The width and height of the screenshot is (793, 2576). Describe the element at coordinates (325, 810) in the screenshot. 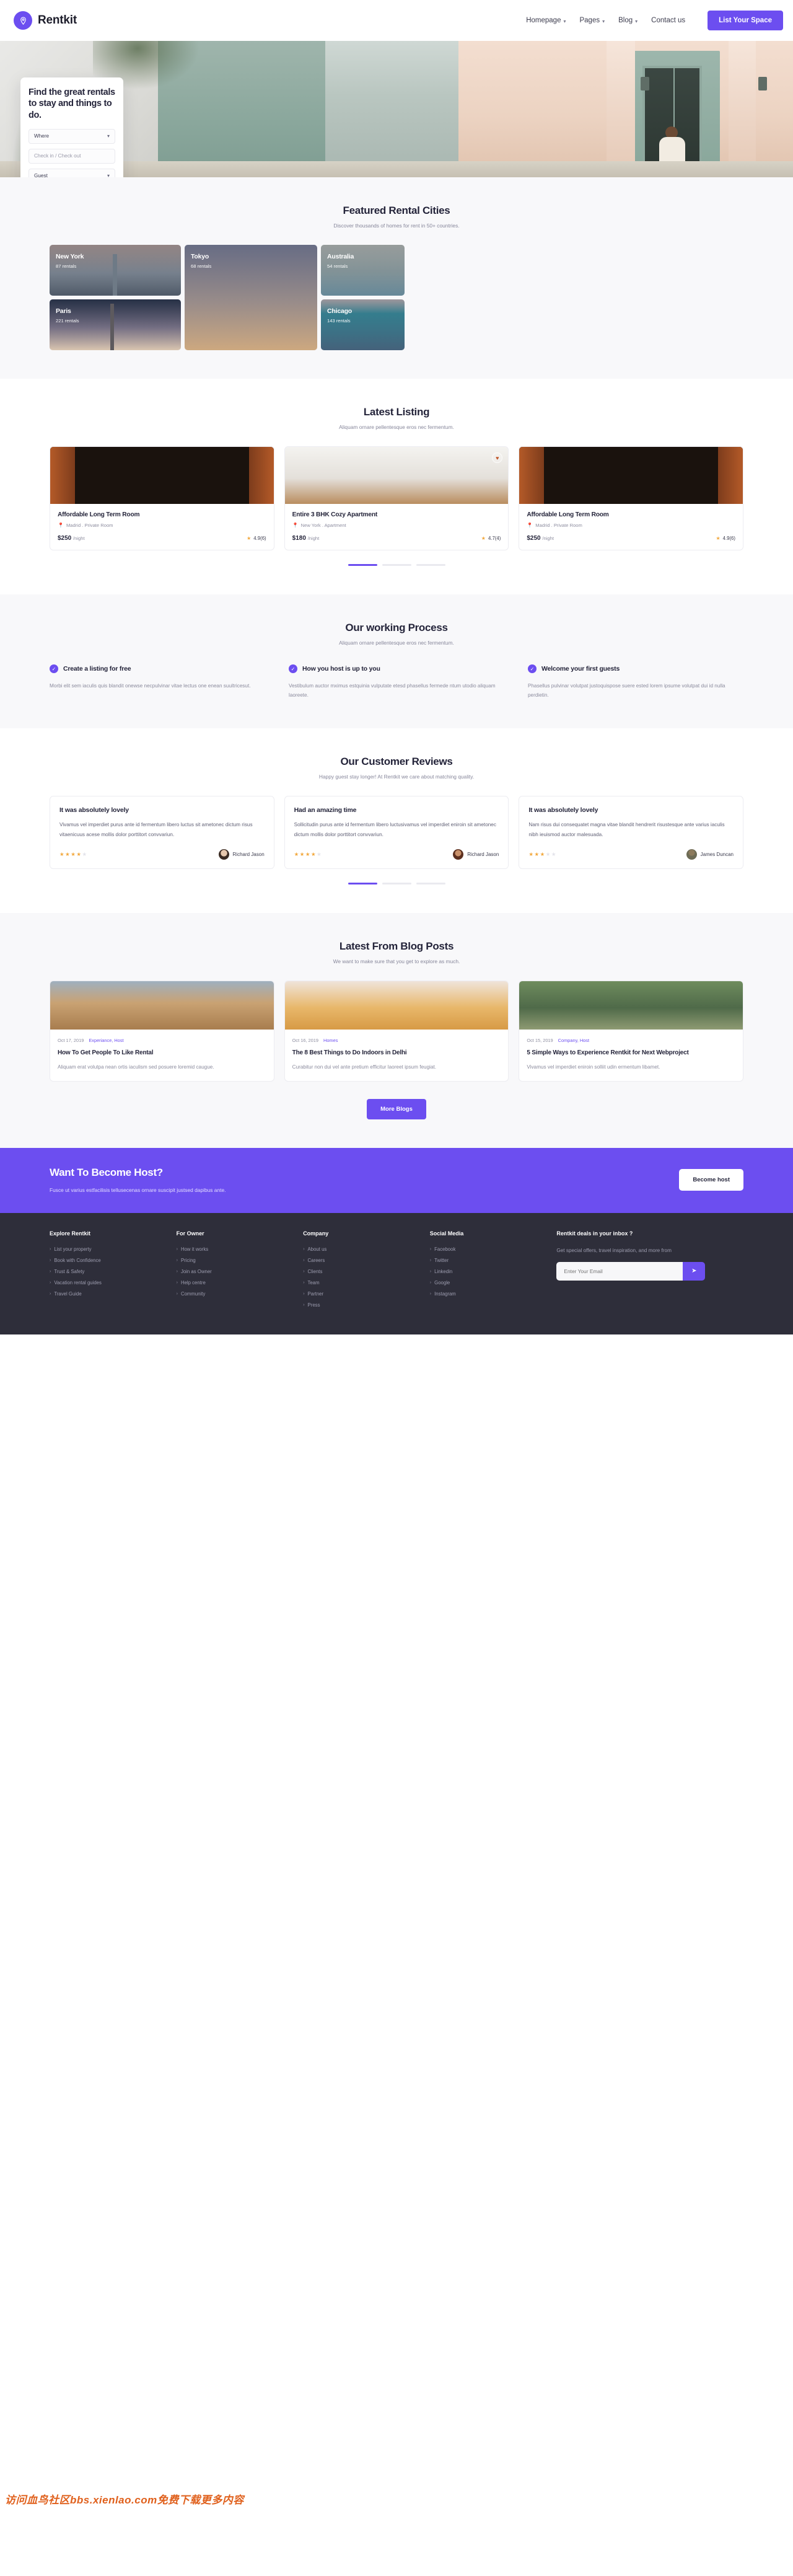

I see `review-title: Had an amazing time` at that location.